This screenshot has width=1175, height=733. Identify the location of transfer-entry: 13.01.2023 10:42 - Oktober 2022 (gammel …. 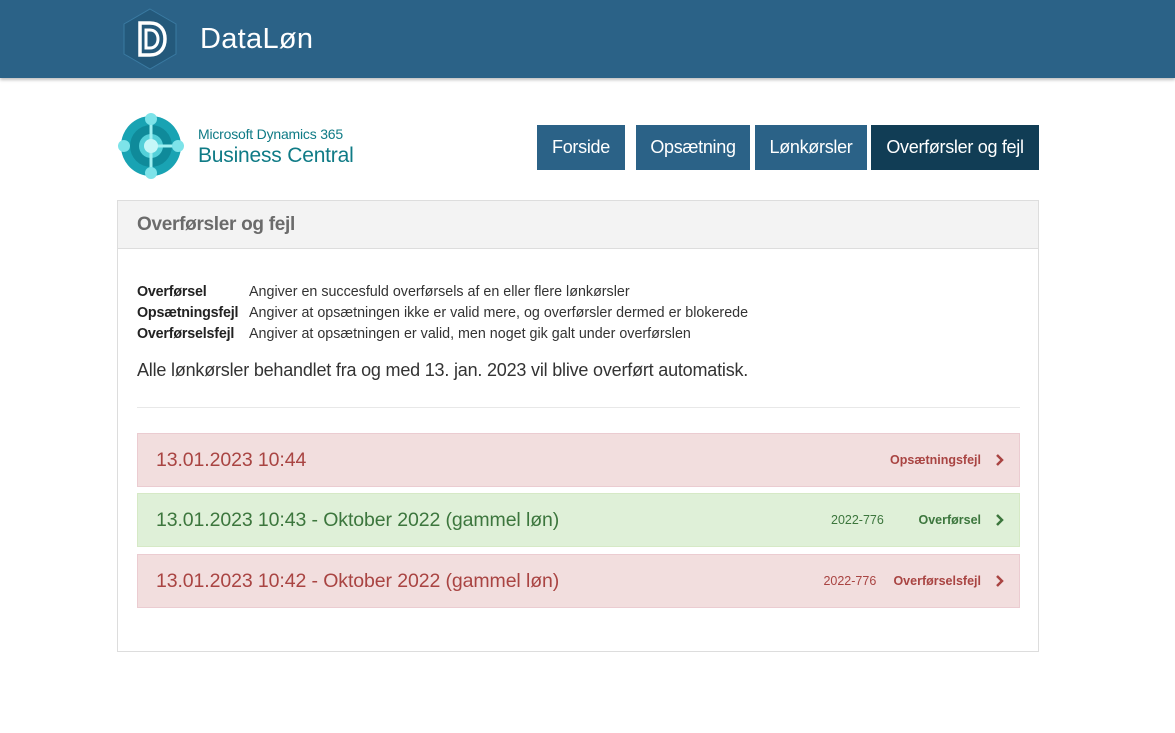
(578, 581).